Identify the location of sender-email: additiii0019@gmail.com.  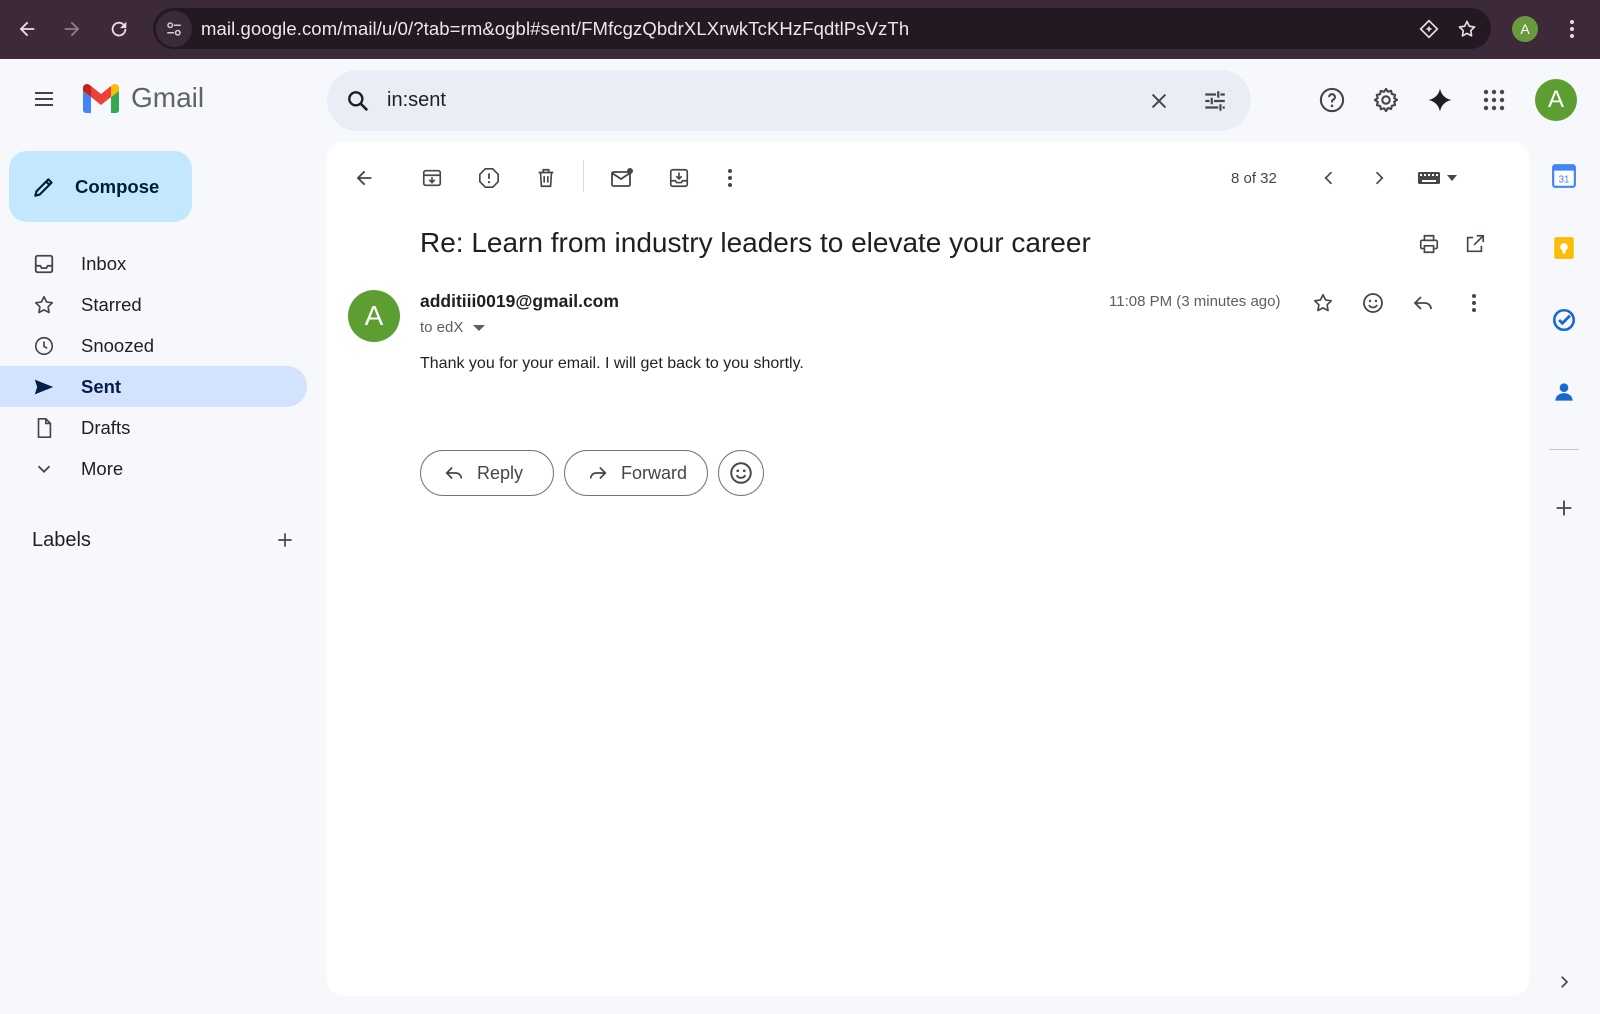
(519, 301).